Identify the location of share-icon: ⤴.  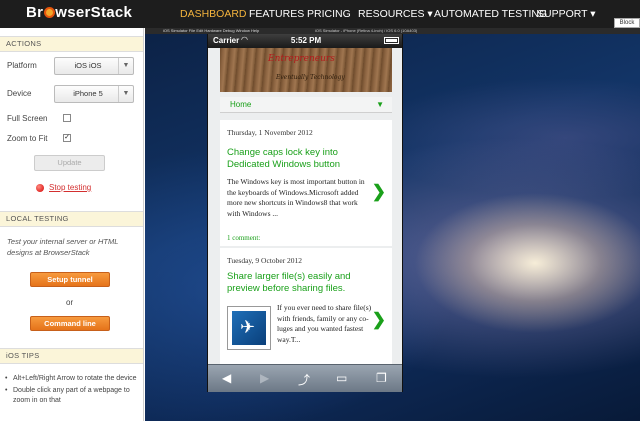
(304, 379).